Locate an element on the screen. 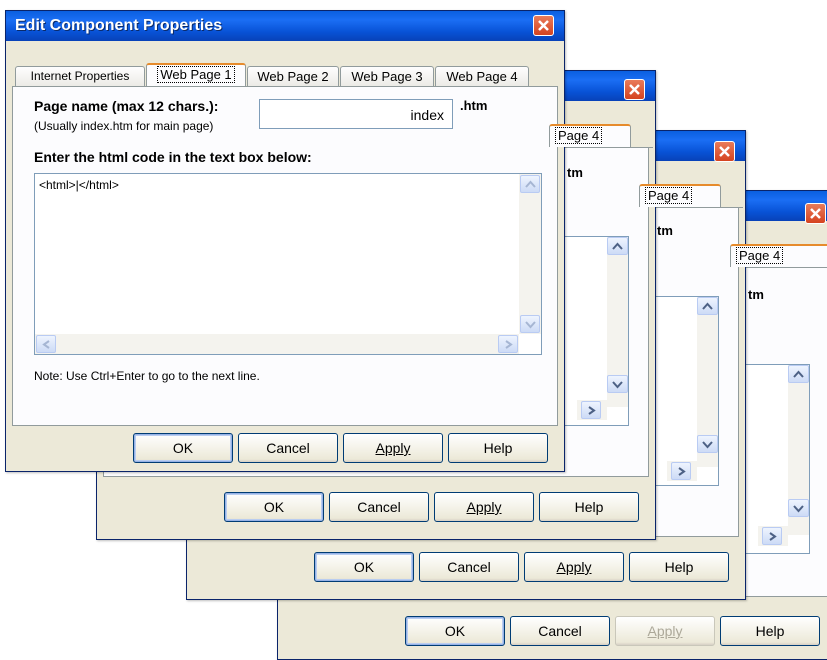 This screenshot has height=660, width=827. page-name-field: index is located at coordinates (356, 114).